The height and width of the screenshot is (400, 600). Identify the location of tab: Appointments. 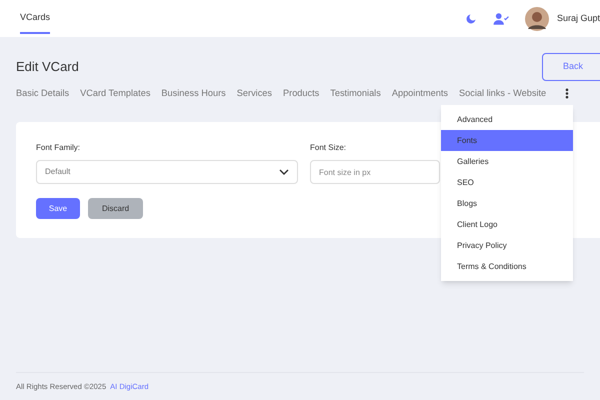
(420, 93).